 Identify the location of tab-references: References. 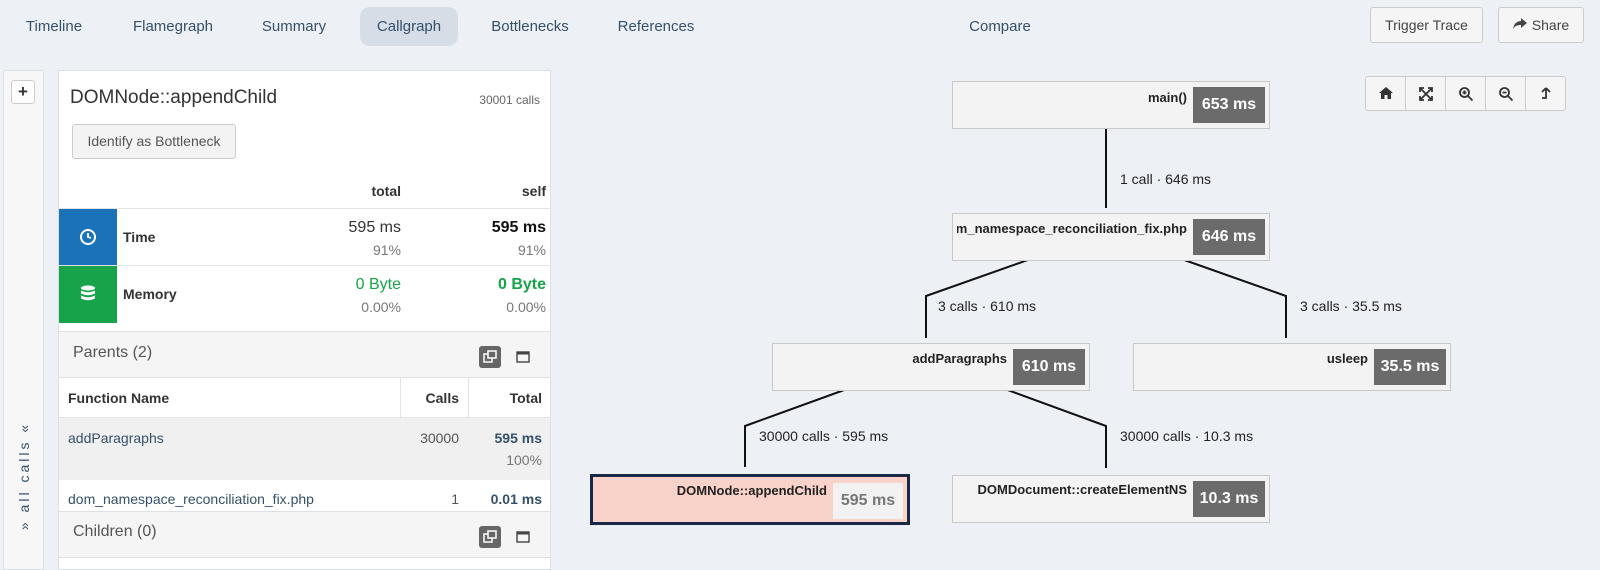
(656, 26).